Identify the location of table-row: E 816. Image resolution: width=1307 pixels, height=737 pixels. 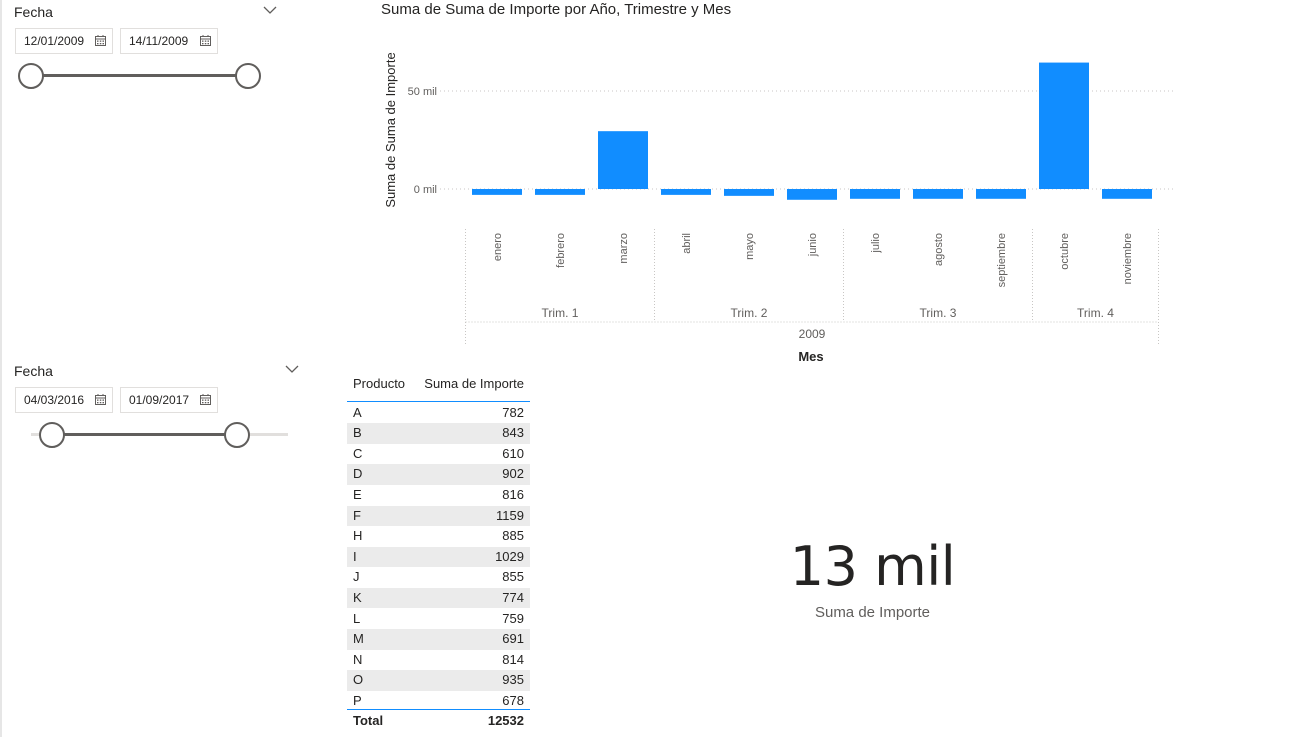
(438, 495).